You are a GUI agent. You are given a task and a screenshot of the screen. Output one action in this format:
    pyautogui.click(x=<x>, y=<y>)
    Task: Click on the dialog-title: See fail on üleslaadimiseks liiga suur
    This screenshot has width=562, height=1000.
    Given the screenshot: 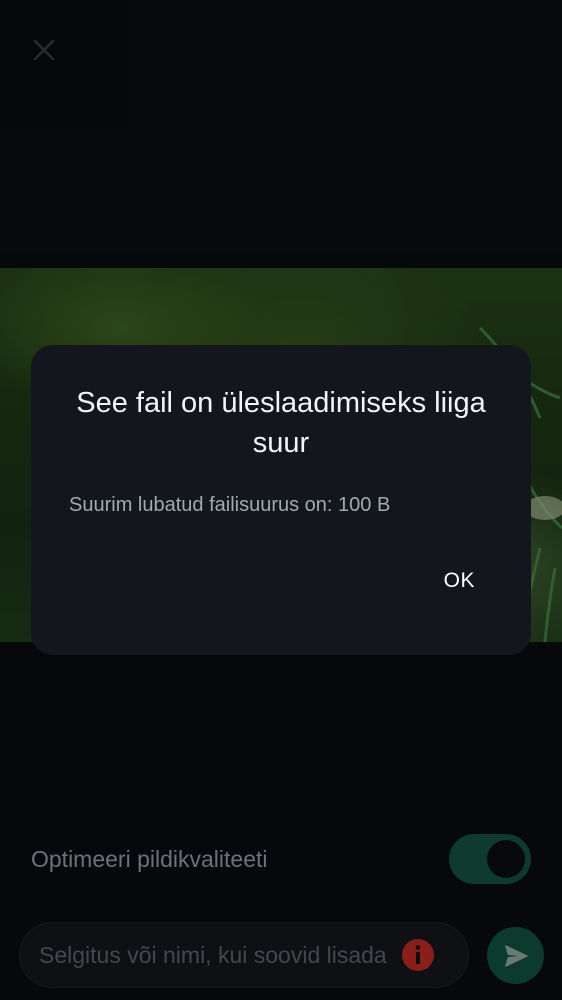 What is the action you would take?
    pyautogui.click(x=281, y=423)
    